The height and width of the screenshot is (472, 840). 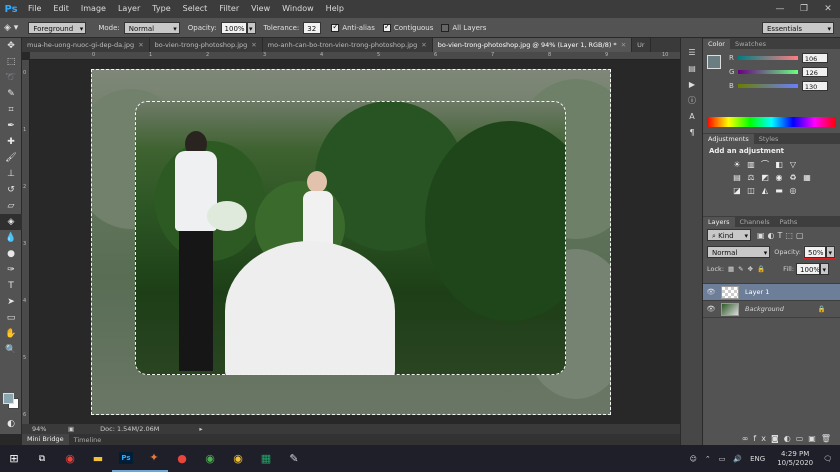 What do you see at coordinates (711, 292) in the screenshot?
I see `eye-icon: 👁` at bounding box center [711, 292].